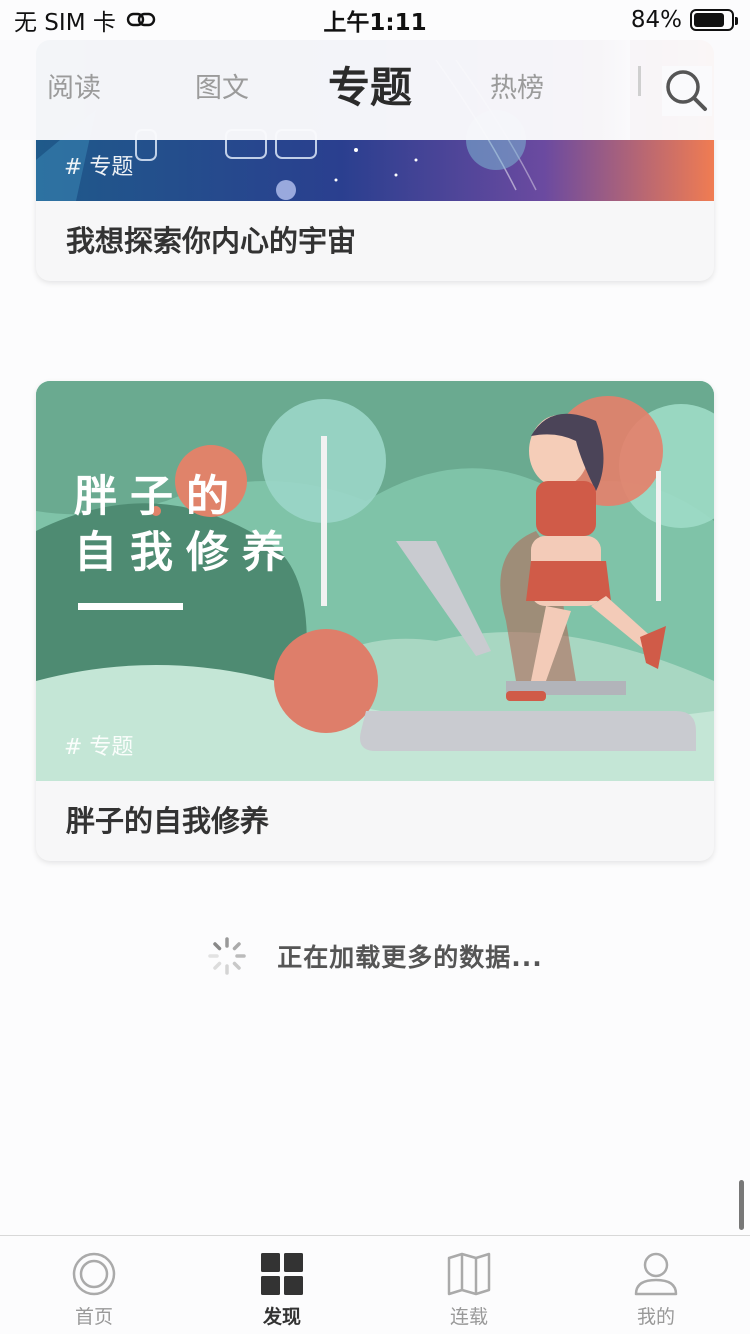 The width and height of the screenshot is (750, 1334). I want to click on top-nav: 阅读 图文 专题 热榜, so click(375, 90).